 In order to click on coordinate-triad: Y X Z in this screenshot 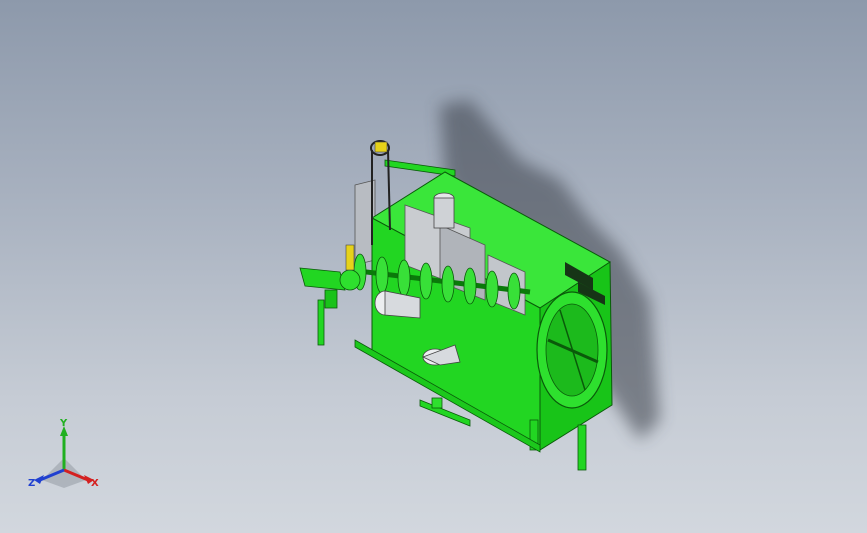, I will do `click(65, 458)`.